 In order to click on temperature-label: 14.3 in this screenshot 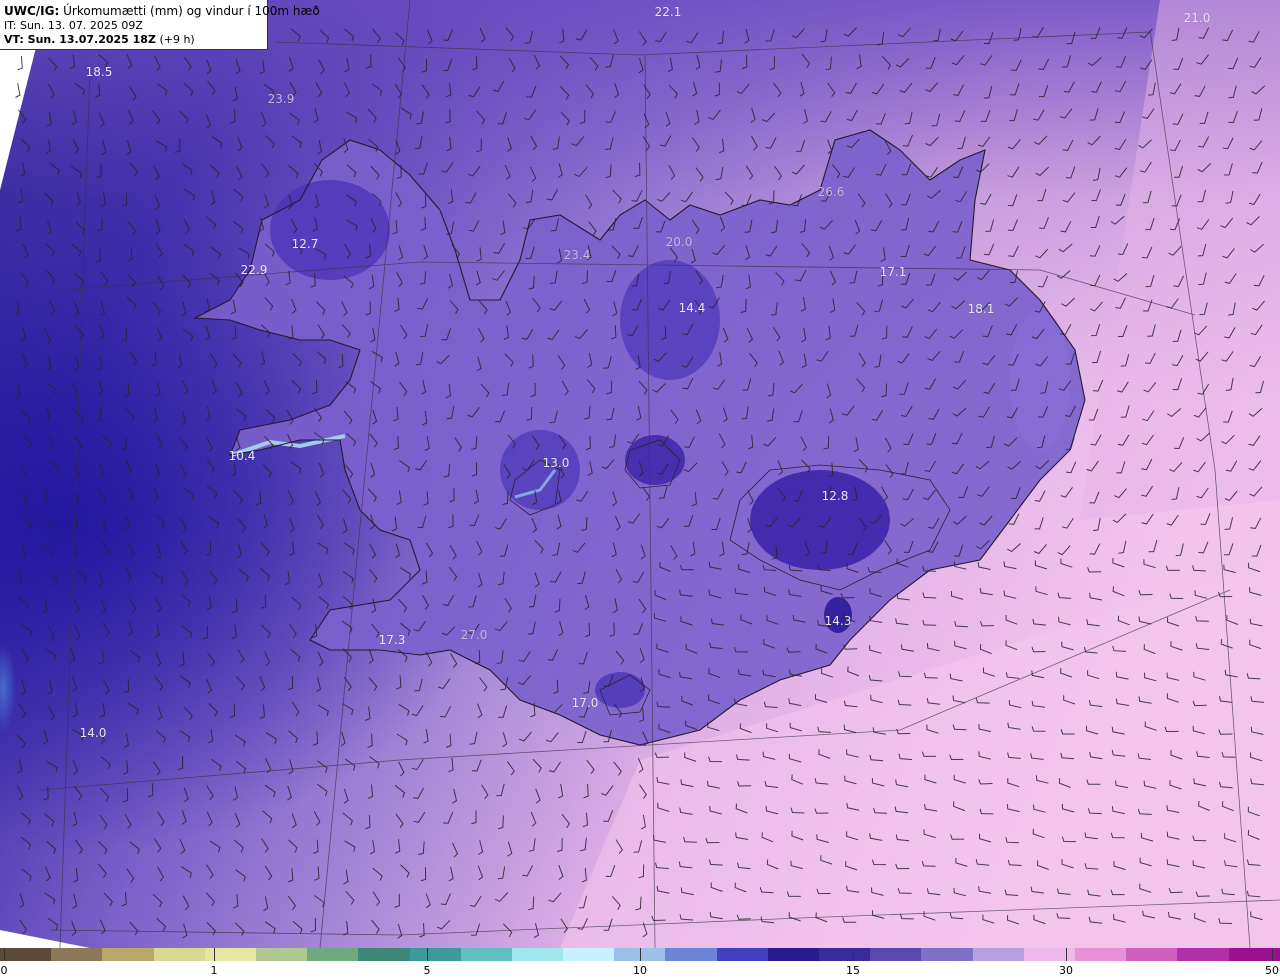, I will do `click(838, 621)`.